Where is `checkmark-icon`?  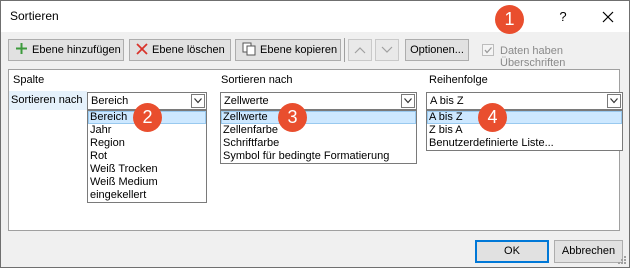
checkmark-icon is located at coordinates (488, 50).